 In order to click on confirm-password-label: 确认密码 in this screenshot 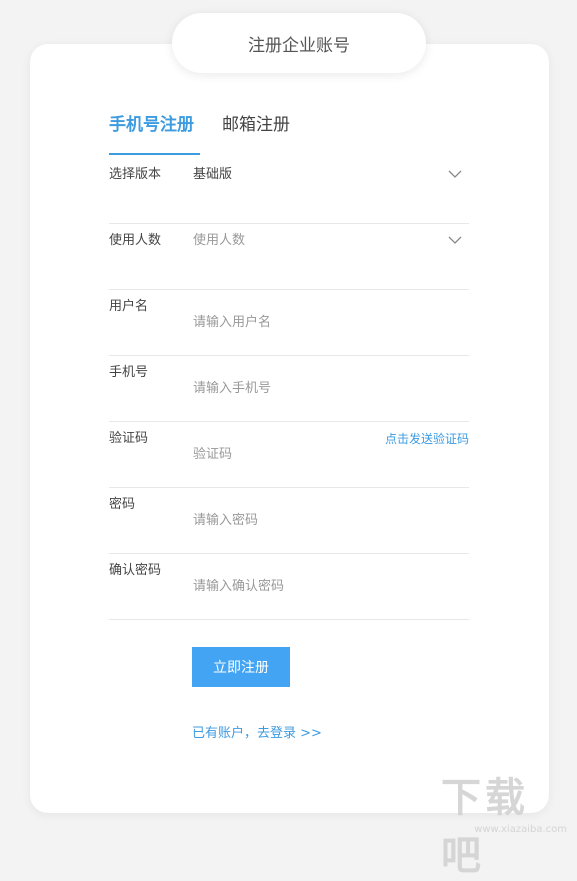, I will do `click(135, 570)`.